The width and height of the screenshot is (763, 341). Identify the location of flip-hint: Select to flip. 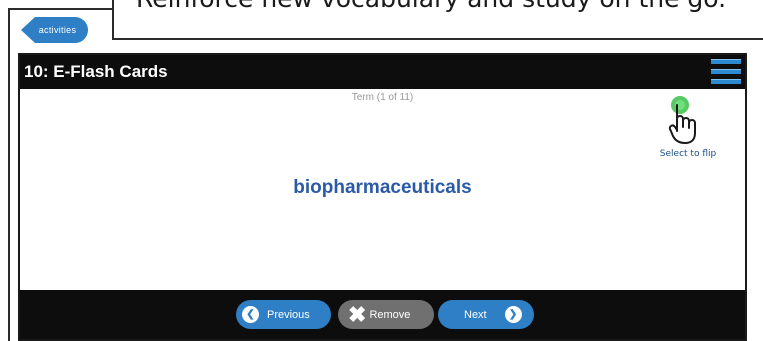
(688, 129).